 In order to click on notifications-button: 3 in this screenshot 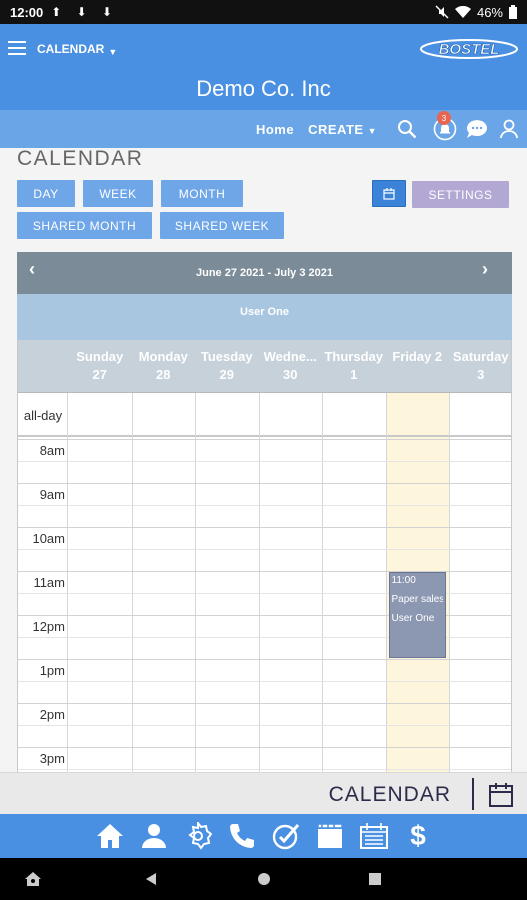, I will do `click(445, 126)`.